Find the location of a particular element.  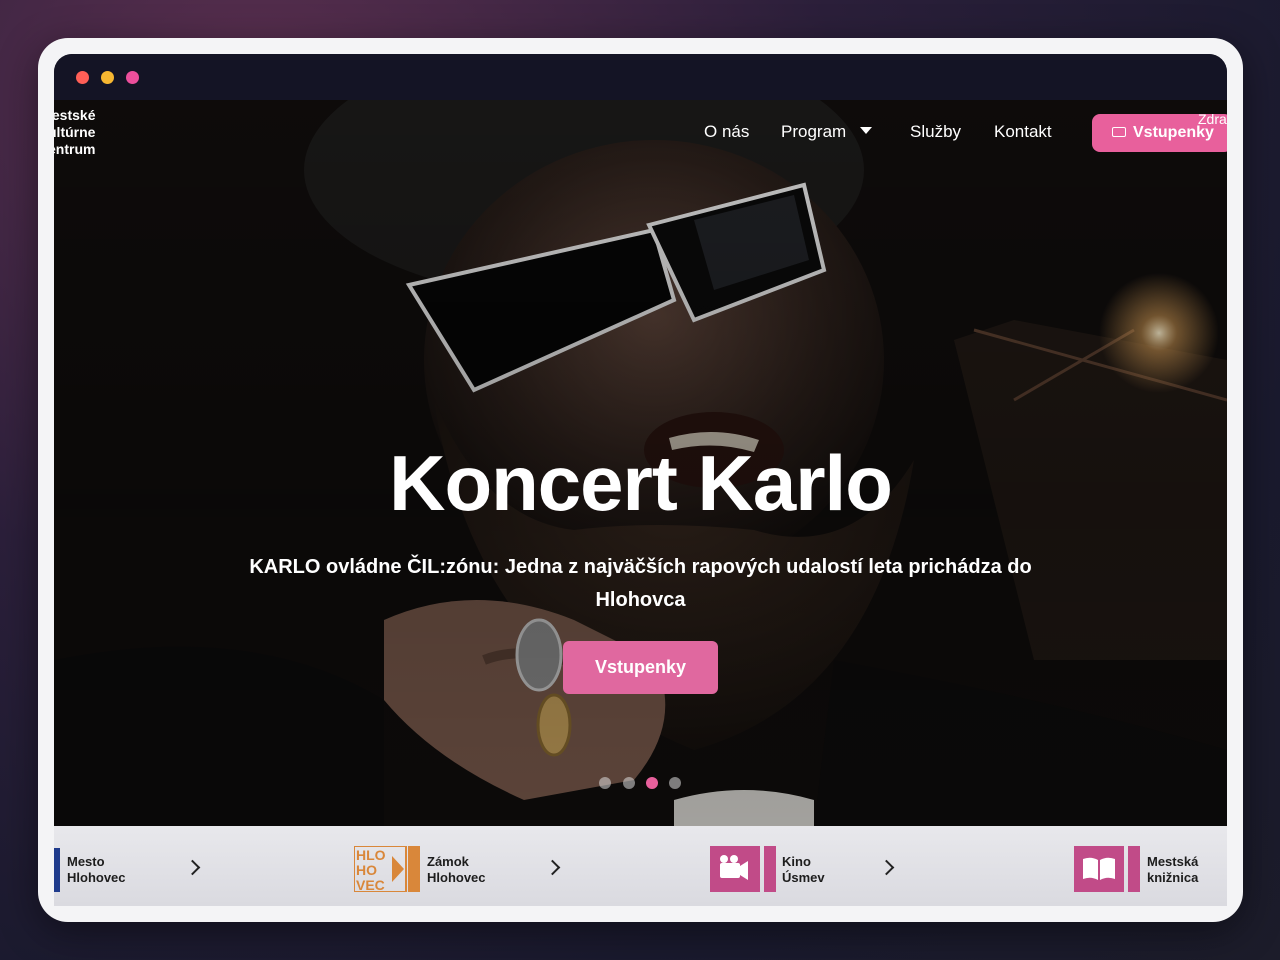

nav-item-o-nas: O nás is located at coordinates (726, 134).